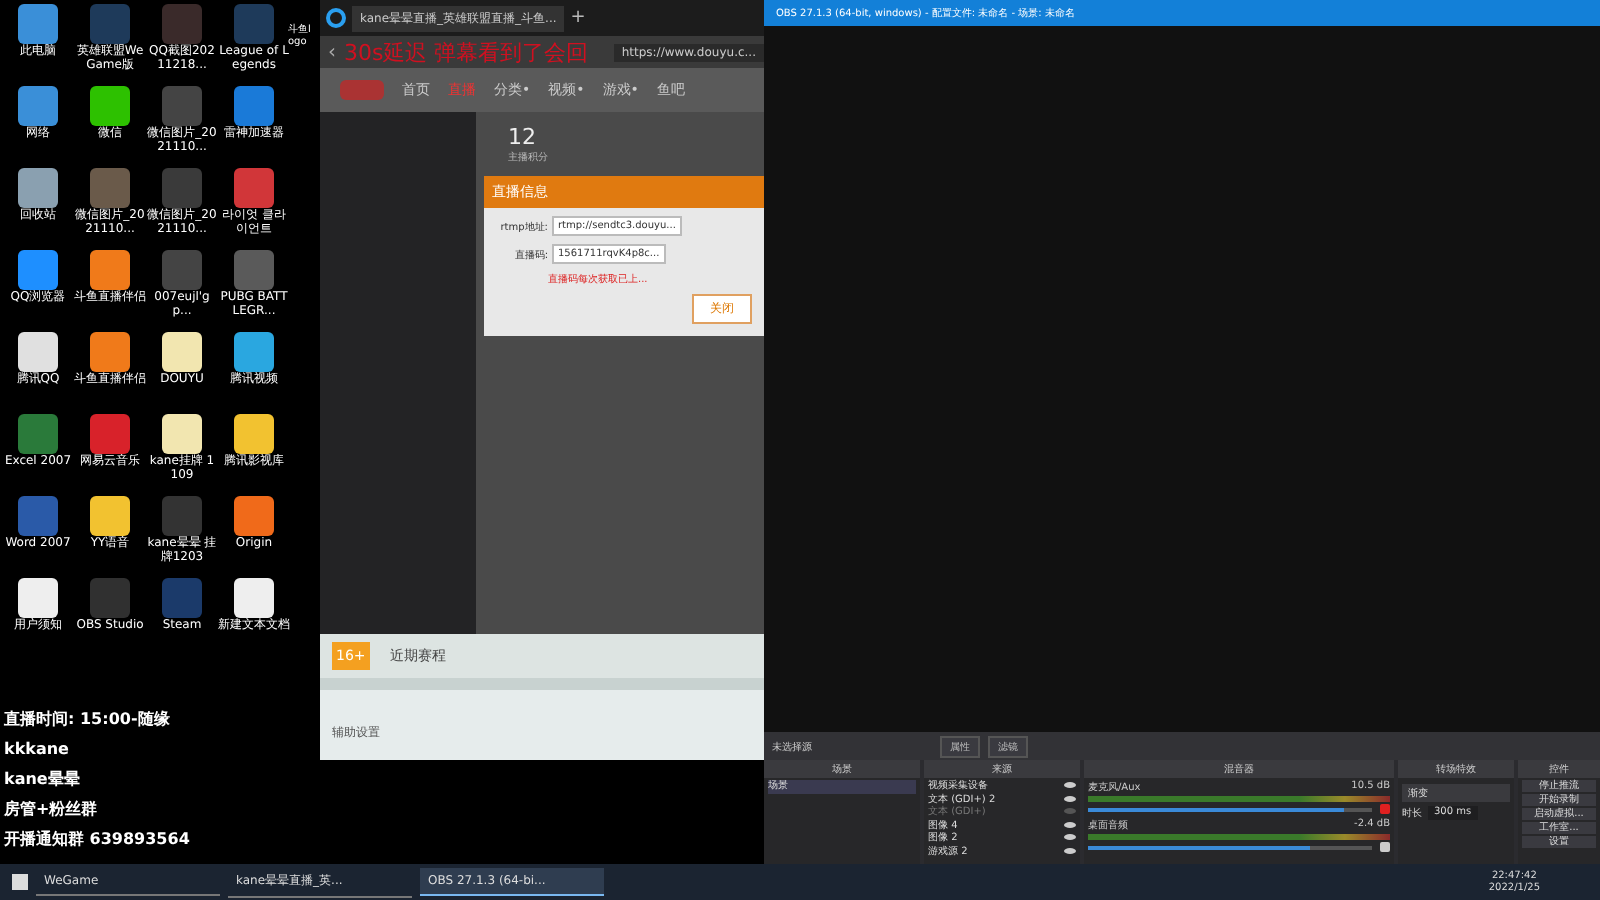  I want to click on info-line: 房管+粉丝群, so click(52, 810).